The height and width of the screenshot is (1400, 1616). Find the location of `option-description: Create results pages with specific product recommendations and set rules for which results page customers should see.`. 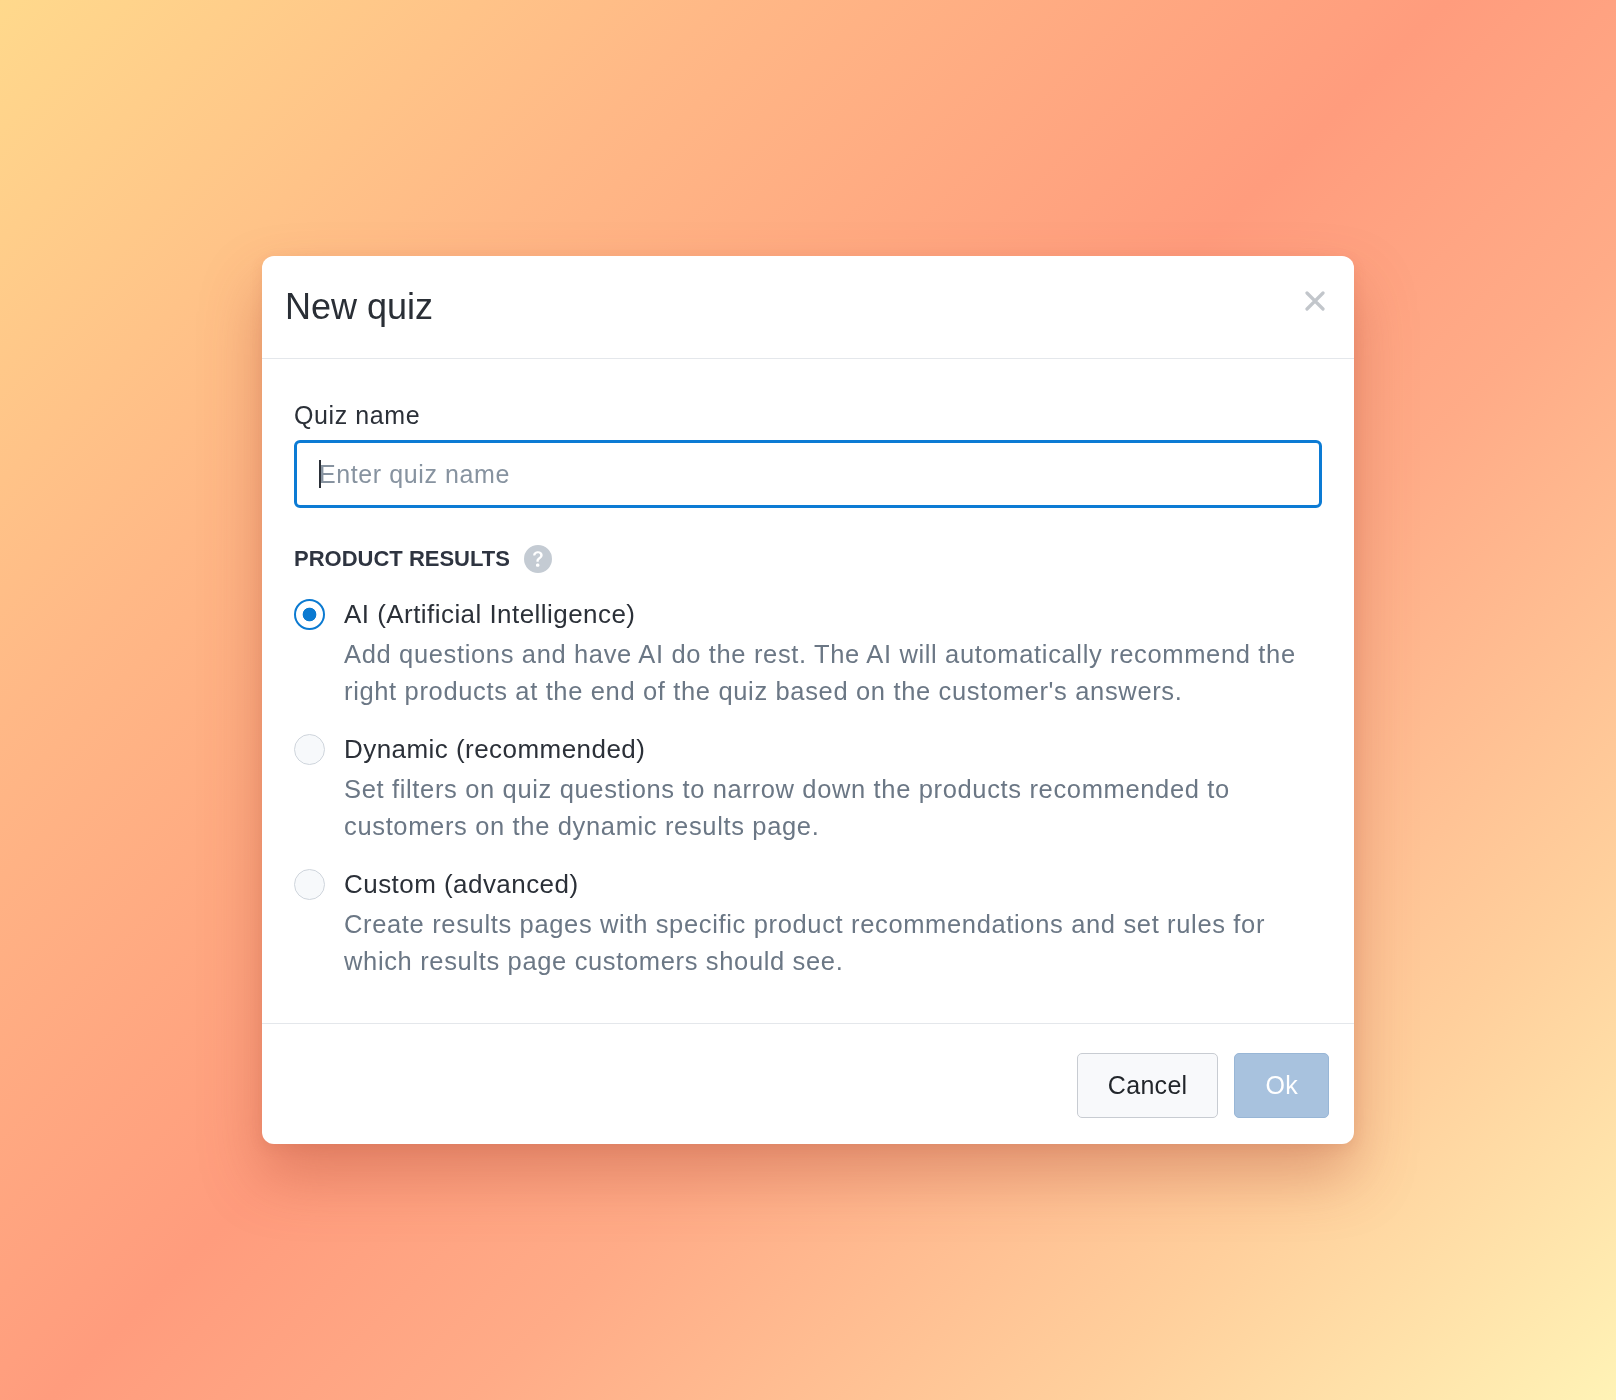

option-description: Create results pages with specific product recommendations and set rules for which results page customers should see. is located at coordinates (805, 943).